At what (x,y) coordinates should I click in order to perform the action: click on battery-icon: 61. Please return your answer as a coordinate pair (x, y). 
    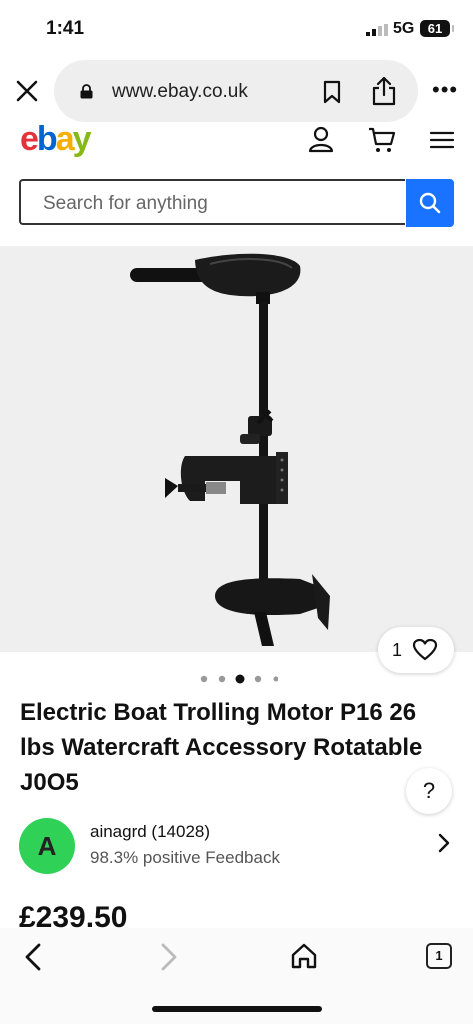
    Looking at the image, I should click on (437, 28).